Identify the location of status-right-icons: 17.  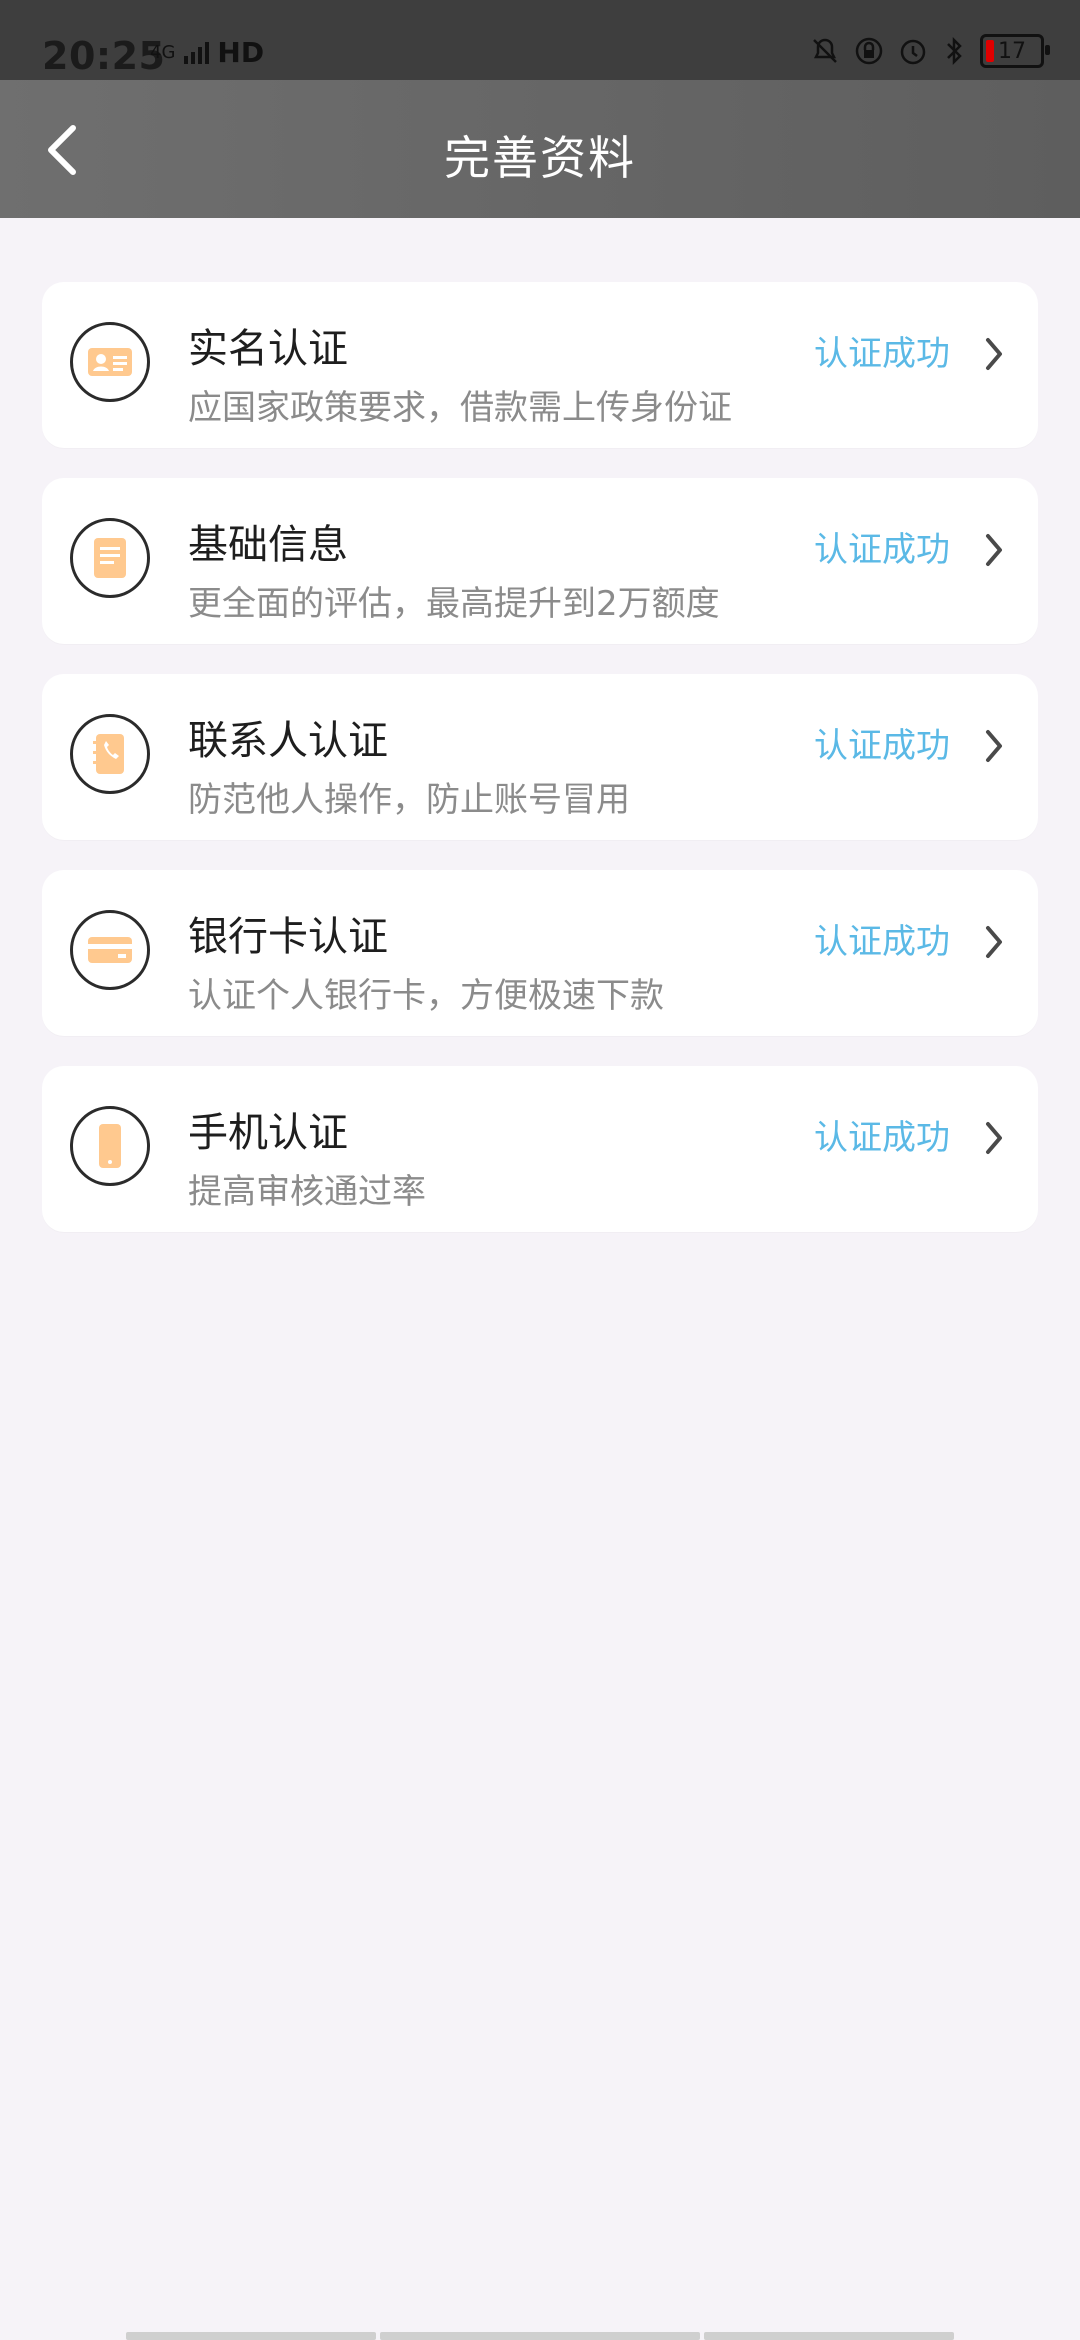
(930, 51).